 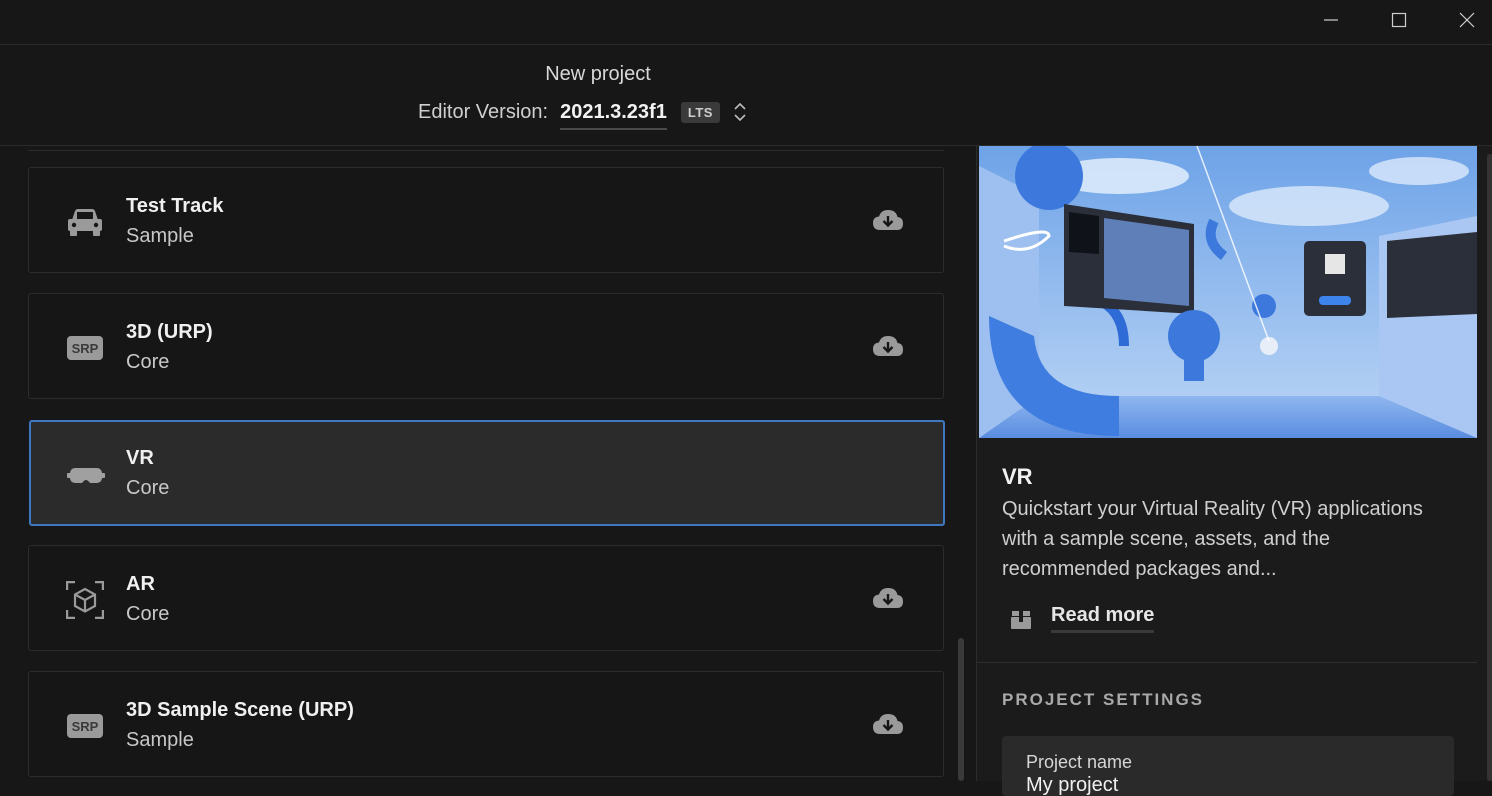 What do you see at coordinates (486, 346) in the screenshot?
I see `template-card-3d-urp: SRP 3D (URP) Core` at bounding box center [486, 346].